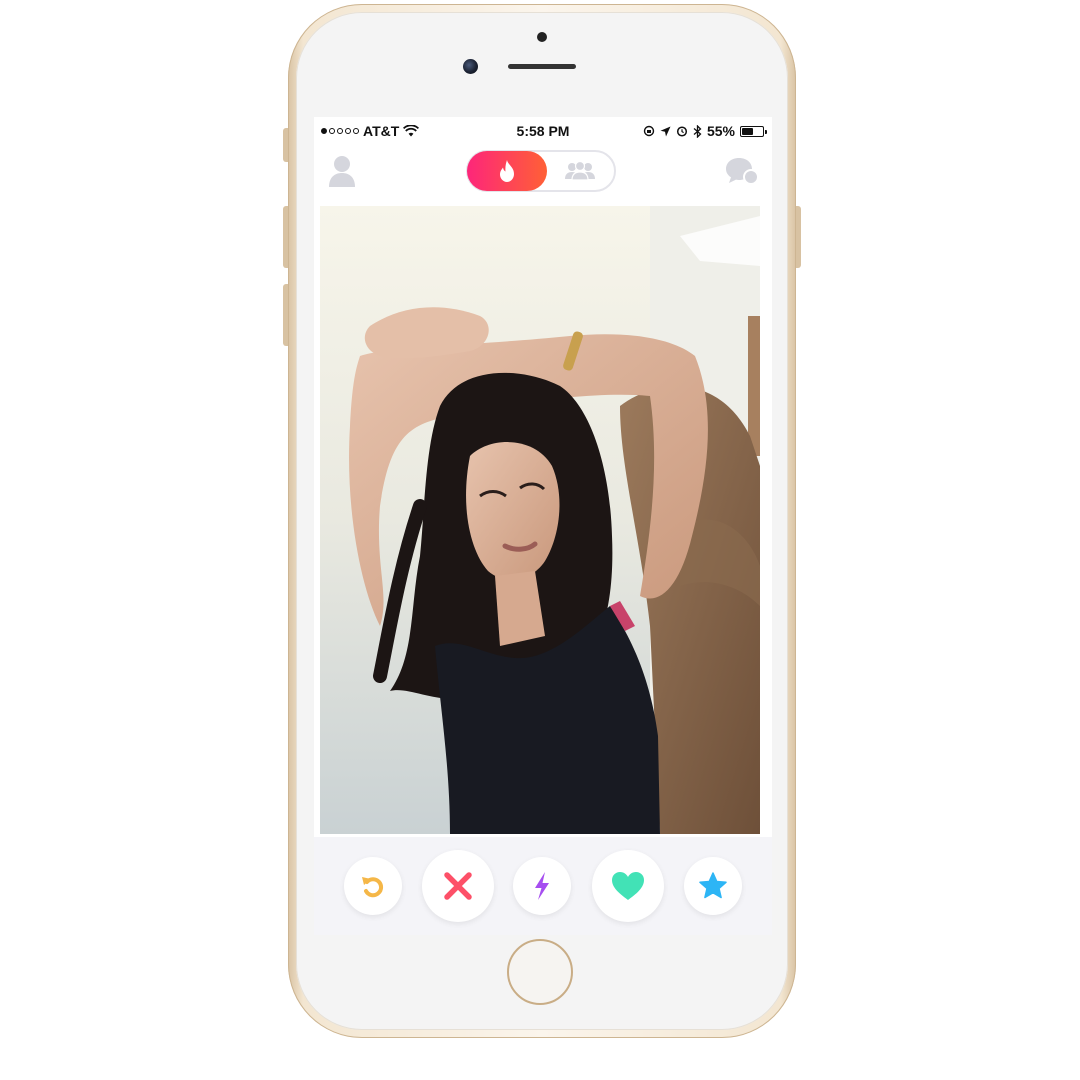  I want to click on battery-level, so click(747, 131).